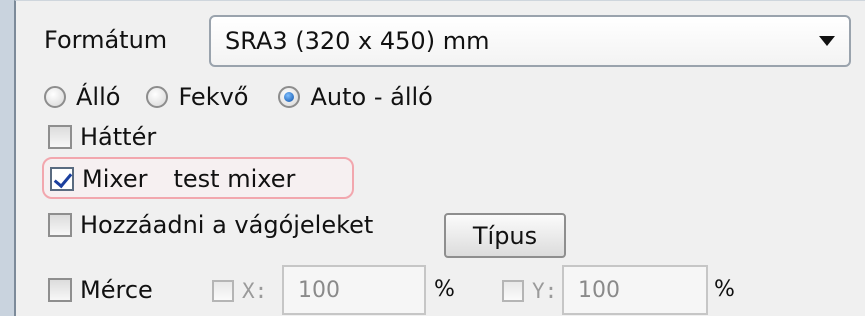  I want to click on scale-label: Mérce, so click(116, 290).